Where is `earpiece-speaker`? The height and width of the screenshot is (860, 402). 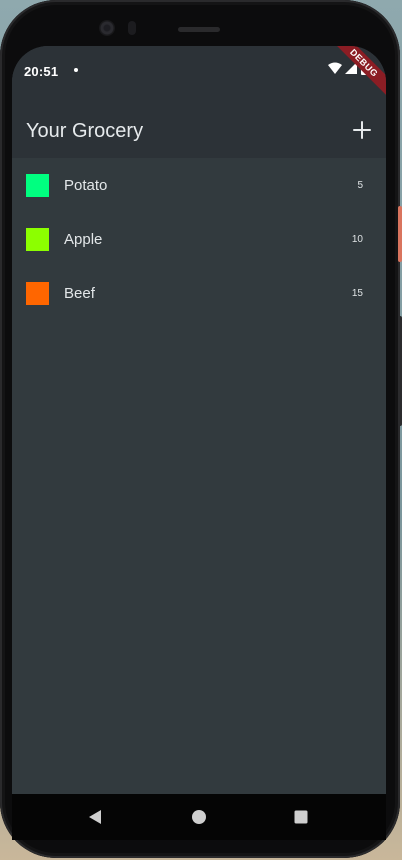 earpiece-speaker is located at coordinates (199, 29).